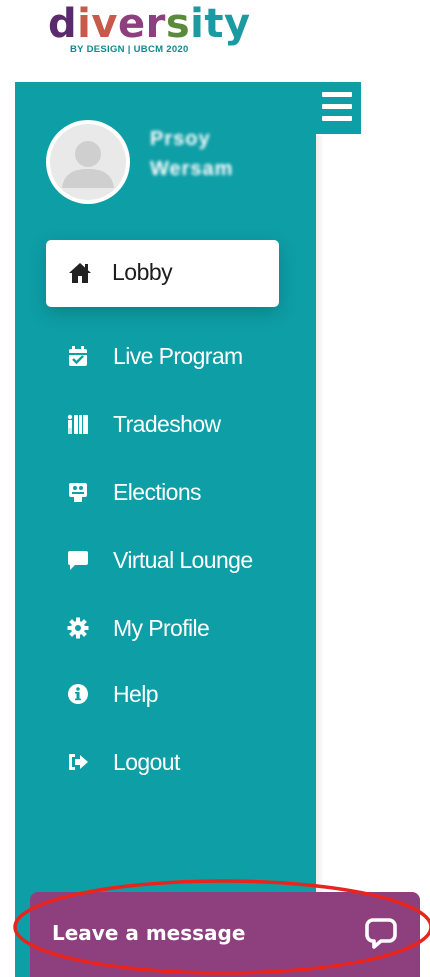  I want to click on sidebar-item-label: Logout, so click(146, 762).